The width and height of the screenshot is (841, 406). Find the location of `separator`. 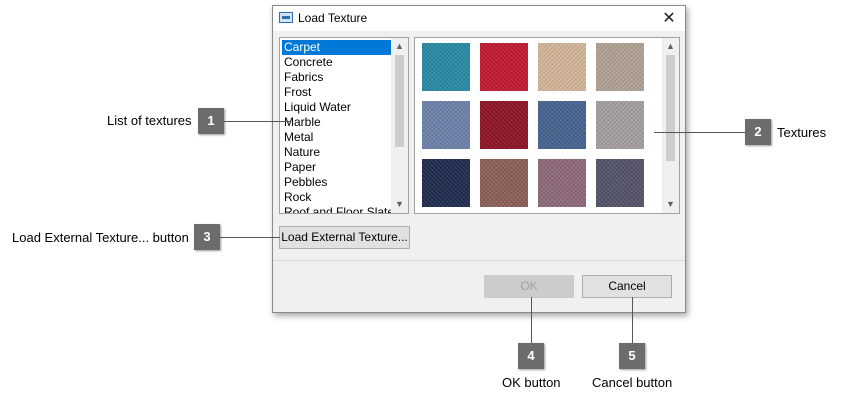

separator is located at coordinates (479, 260).